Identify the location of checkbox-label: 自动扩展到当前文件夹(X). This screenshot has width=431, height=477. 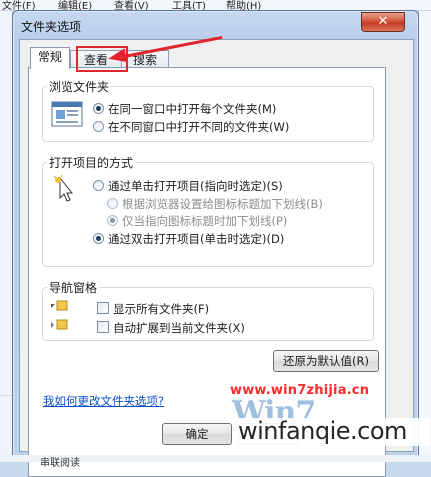
(179, 328).